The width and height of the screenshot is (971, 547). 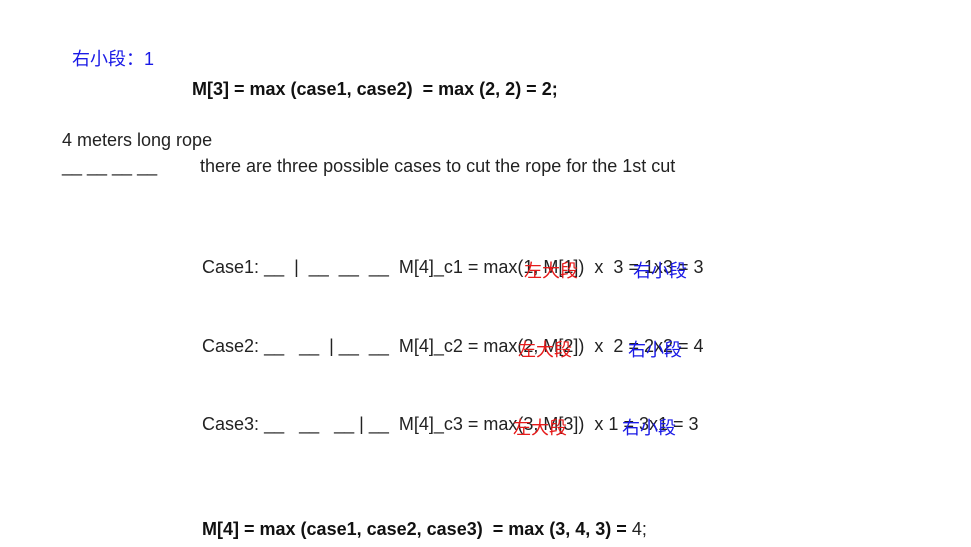 What do you see at coordinates (655, 350) in the screenshot?
I see `case-2-right-label: 右小段` at bounding box center [655, 350].